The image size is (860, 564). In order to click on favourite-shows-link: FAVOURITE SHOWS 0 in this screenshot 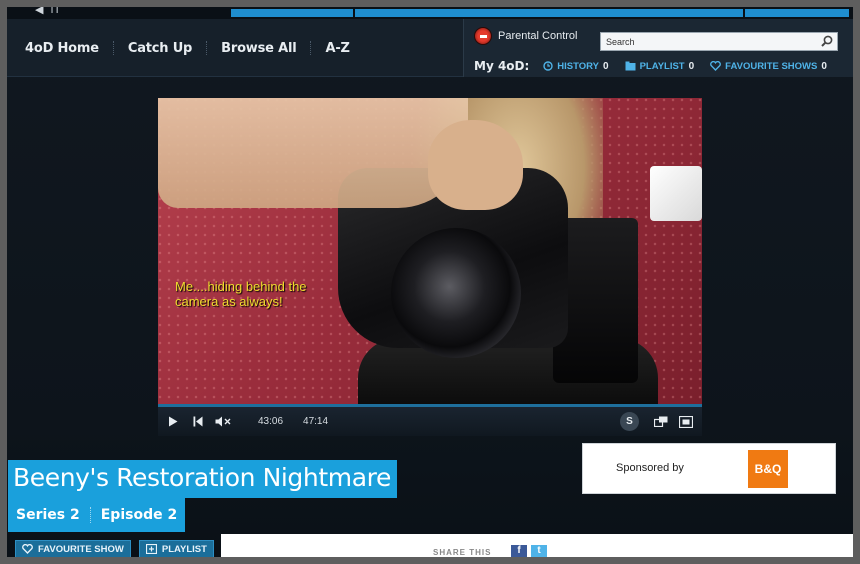, I will do `click(768, 66)`.